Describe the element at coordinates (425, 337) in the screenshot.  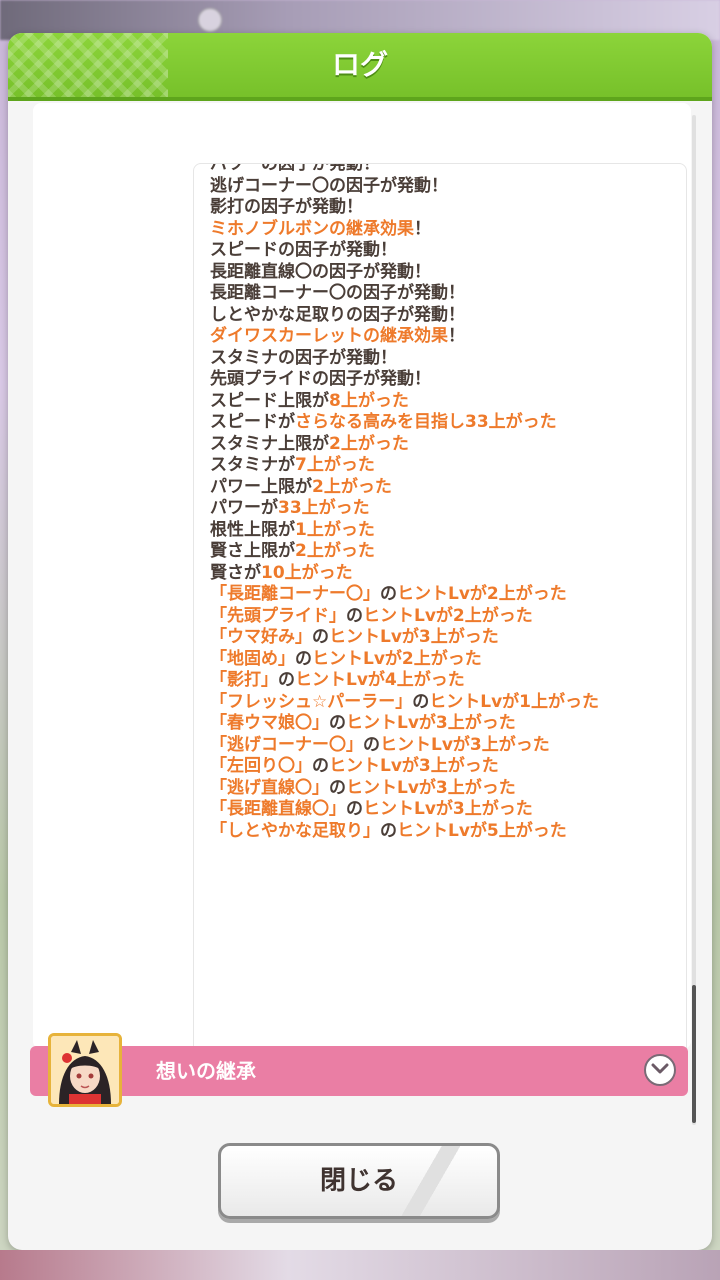
I see `log-line: ダイワスカーレットの継承効果！` at that location.